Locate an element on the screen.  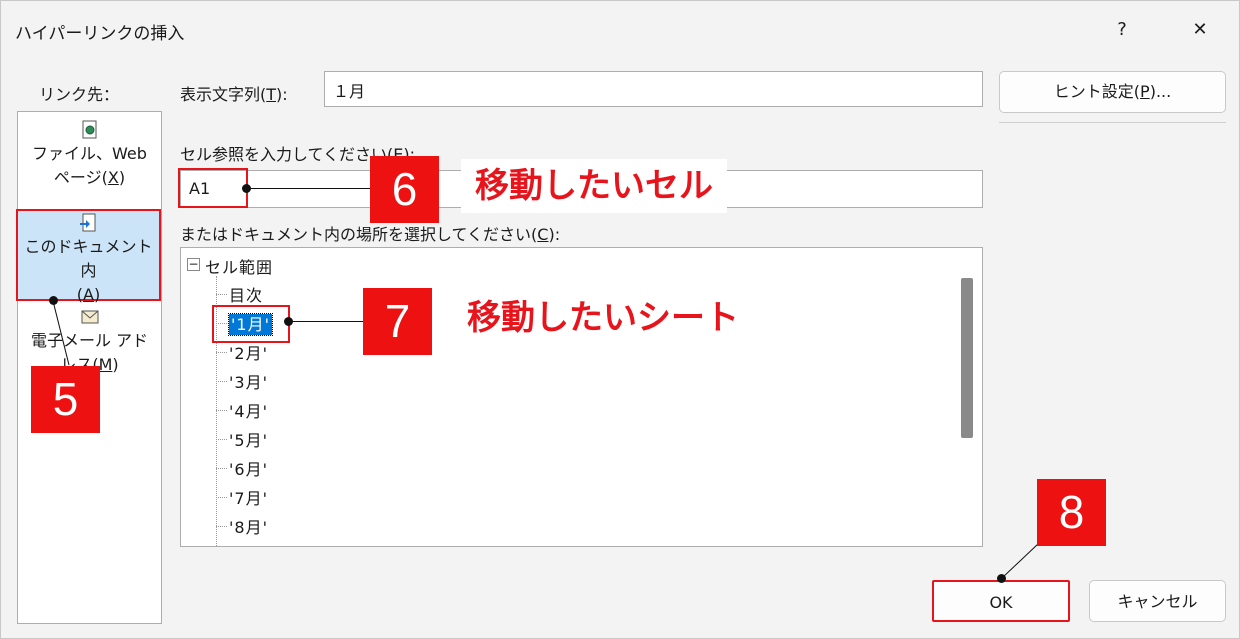
accelerator-key: T is located at coordinates (271, 94).